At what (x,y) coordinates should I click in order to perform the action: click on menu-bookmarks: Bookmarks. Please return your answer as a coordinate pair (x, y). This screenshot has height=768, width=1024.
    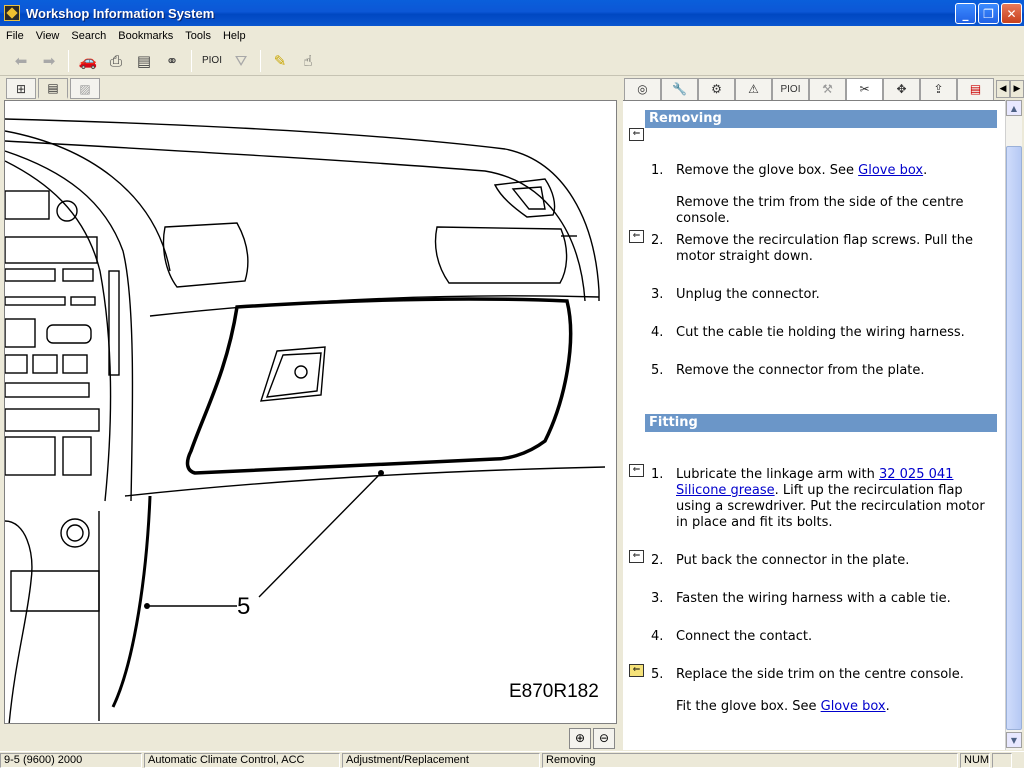
    Looking at the image, I should click on (145, 36).